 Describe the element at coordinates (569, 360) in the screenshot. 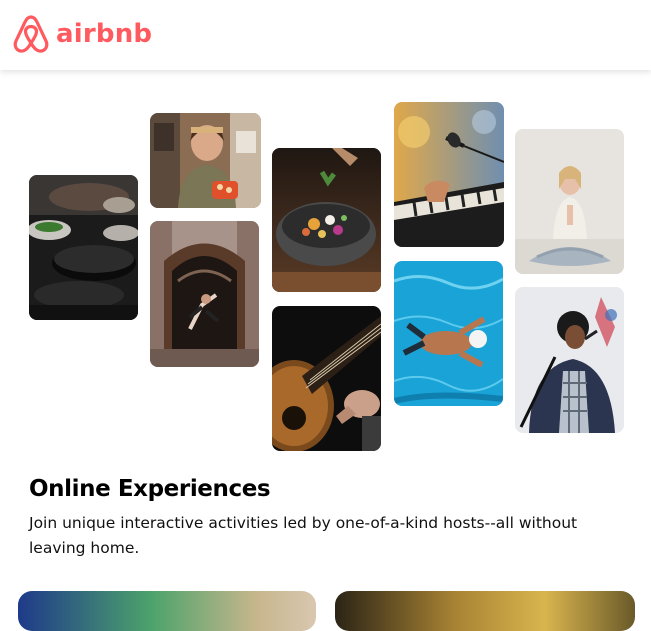

I see `photo-singer-with-microphone` at that location.